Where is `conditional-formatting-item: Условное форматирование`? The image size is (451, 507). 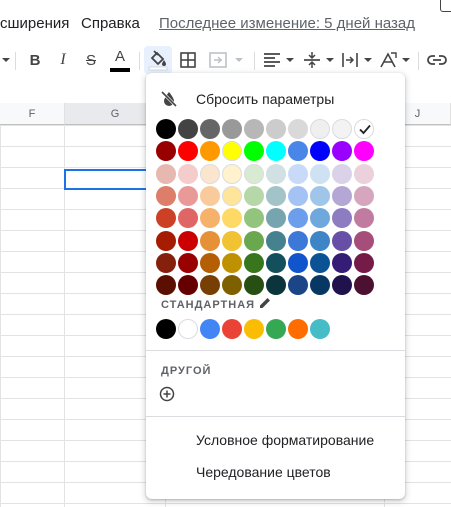
conditional-formatting-item: Условное форматирование is located at coordinates (285, 440).